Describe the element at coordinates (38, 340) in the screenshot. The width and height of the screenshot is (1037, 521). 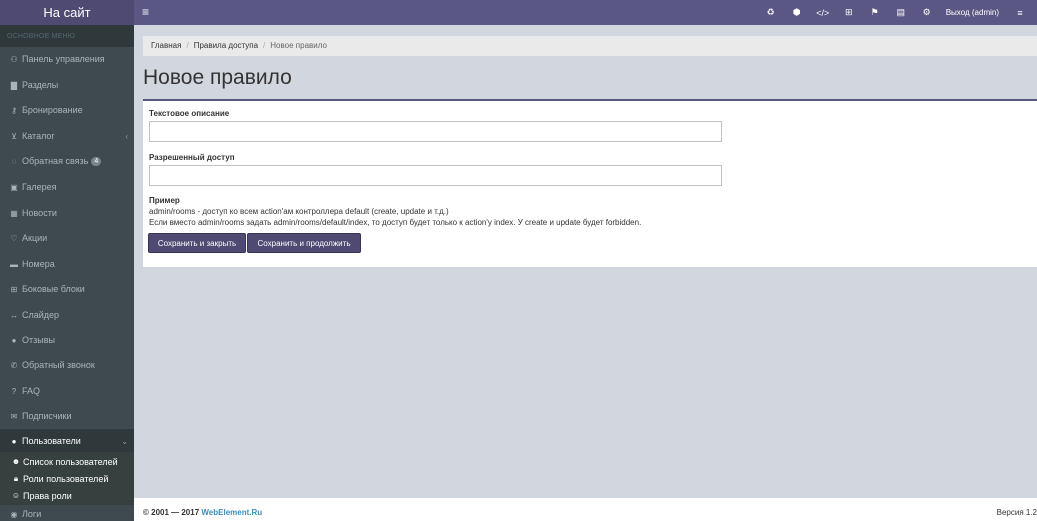
I see `sidebar-item-label: Отзывы` at that location.